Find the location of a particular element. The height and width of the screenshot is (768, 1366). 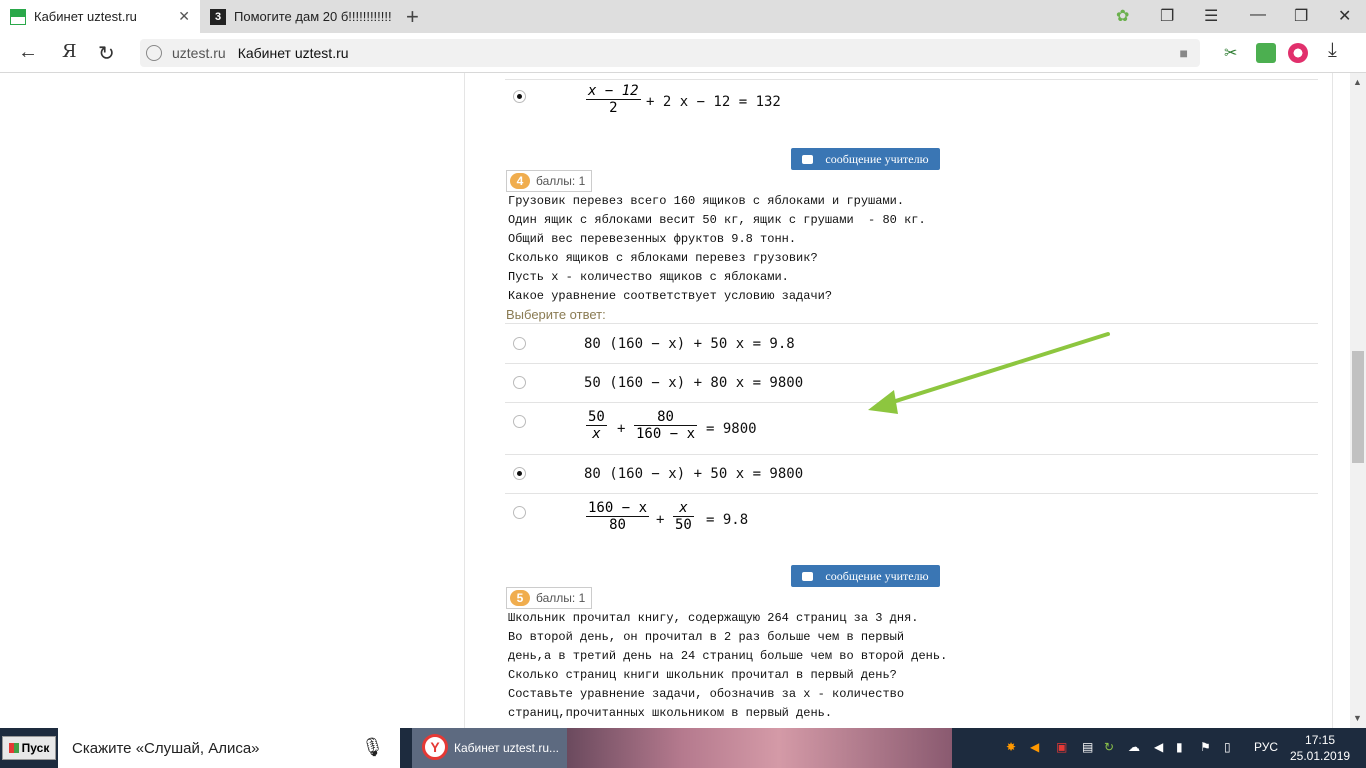

q3-equation-rest: + 2 x − 12 = 132 is located at coordinates (713, 102).